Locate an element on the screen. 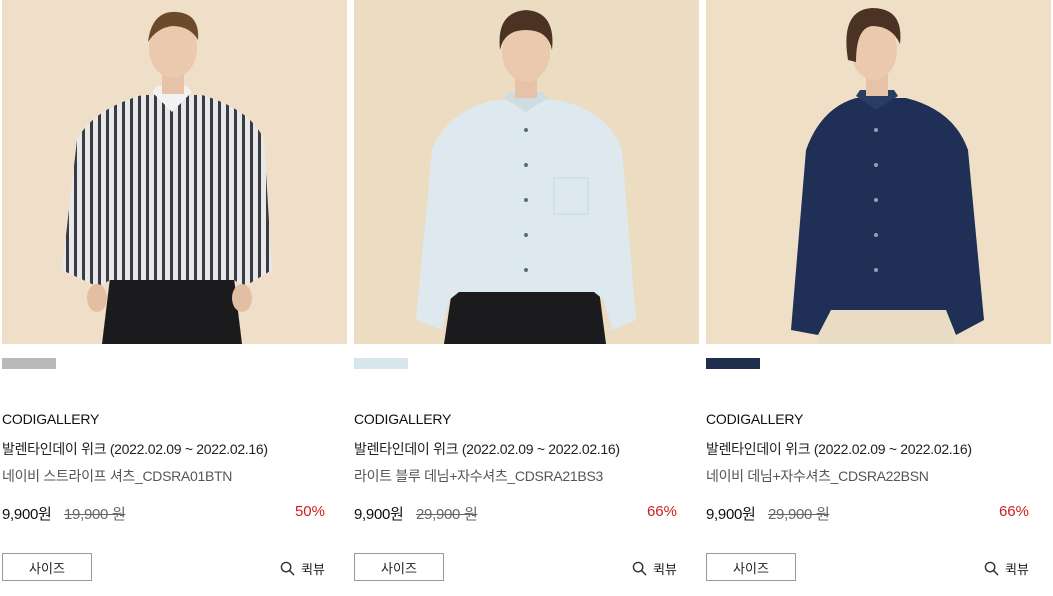  product-name: 라이트 블루 데님+자수셔츠_CDSRA21BS3 is located at coordinates (478, 476).